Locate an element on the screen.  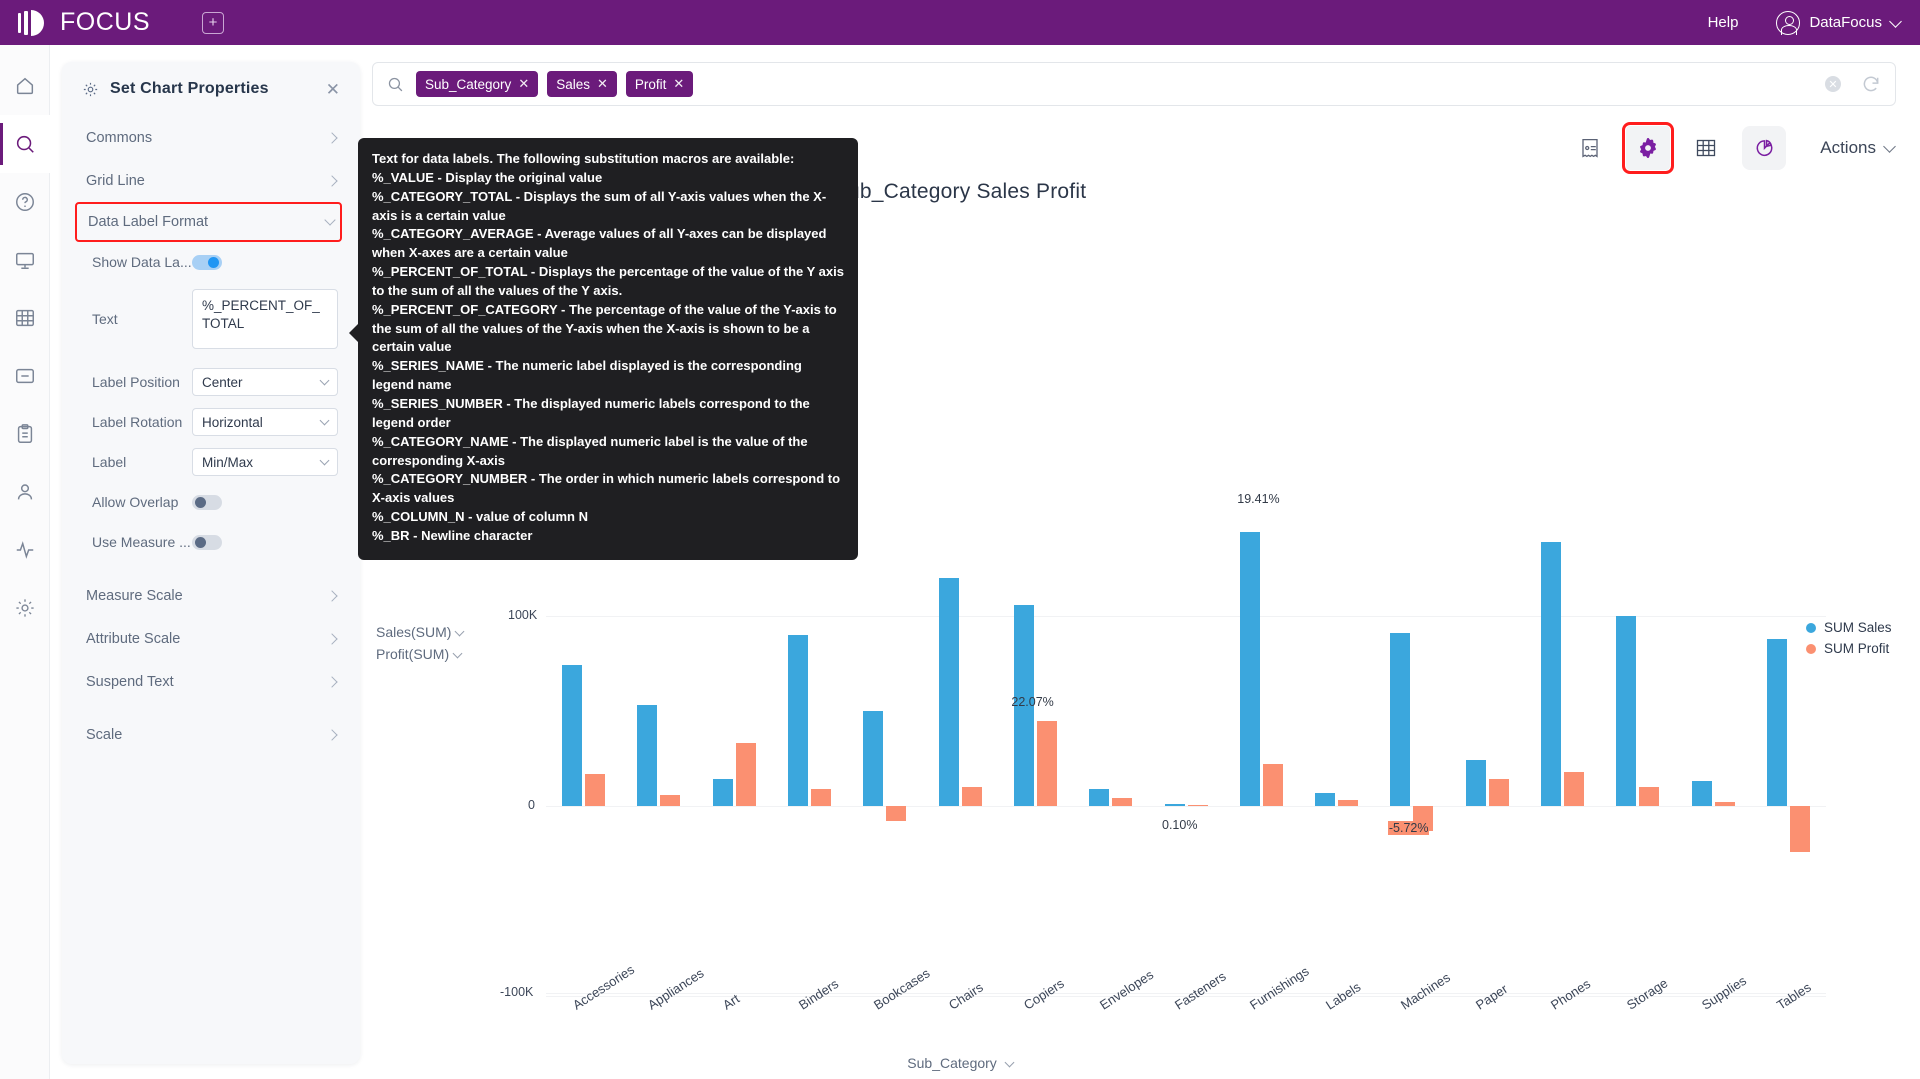
section-measure-scale: Measure Scale is located at coordinates (211, 595).